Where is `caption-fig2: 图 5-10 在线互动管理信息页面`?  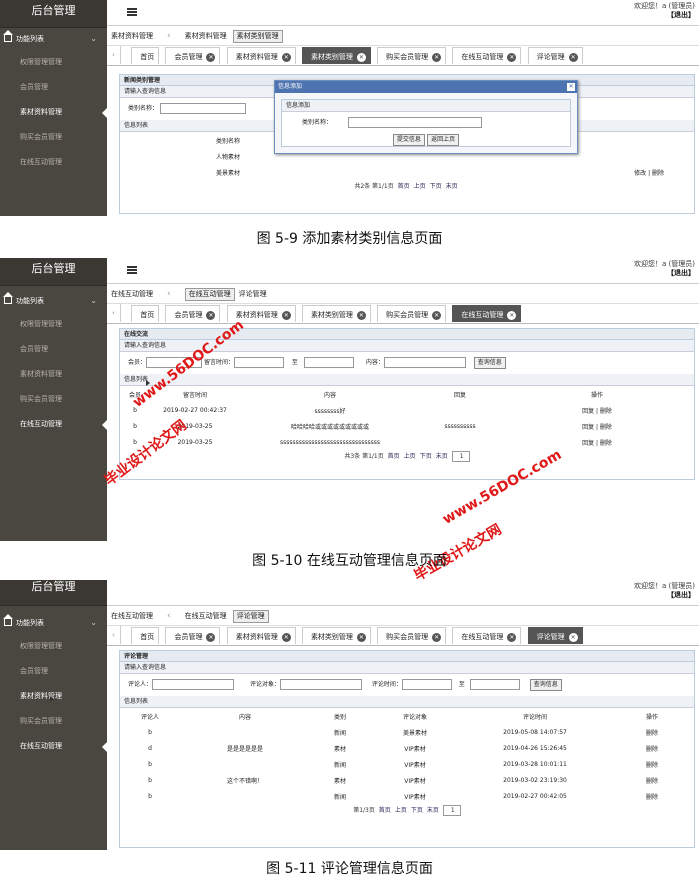 caption-fig2: 图 5-10 在线互动管理信息页面 is located at coordinates (349, 561).